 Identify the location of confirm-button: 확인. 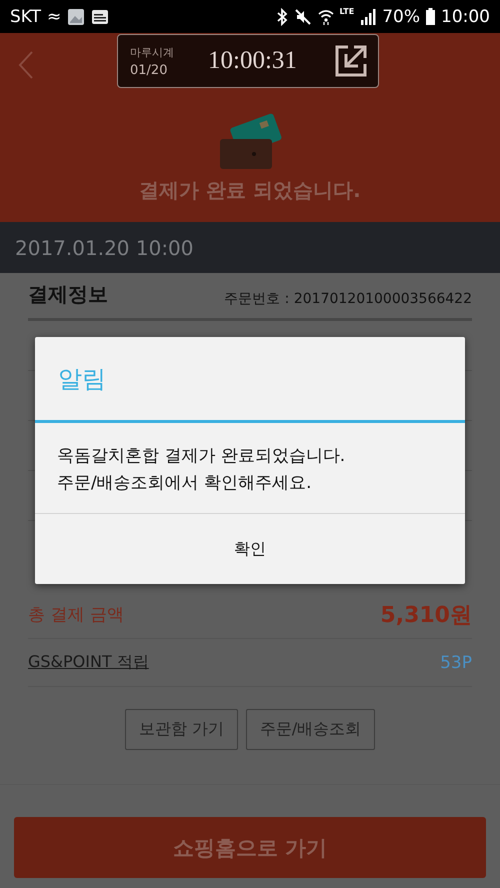
(250, 549).